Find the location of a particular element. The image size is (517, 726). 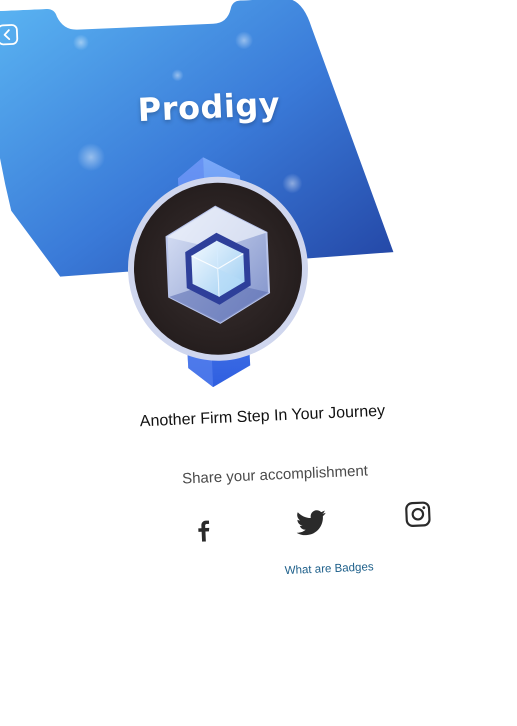

share-label: Share your accomplishment is located at coordinates (275, 475).